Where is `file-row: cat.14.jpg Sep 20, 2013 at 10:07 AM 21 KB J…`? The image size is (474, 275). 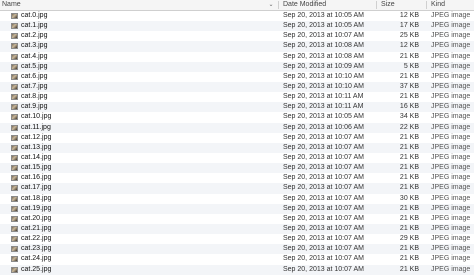
file-row: cat.14.jpg Sep 20, 2013 at 10:07 AM 21 KB J… is located at coordinates (237, 158).